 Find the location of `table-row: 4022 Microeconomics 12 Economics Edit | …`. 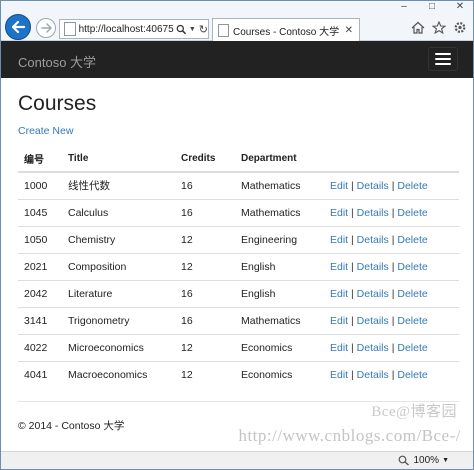

table-row: 4022 Microeconomics 12 Economics Edit | … is located at coordinates (238, 347).